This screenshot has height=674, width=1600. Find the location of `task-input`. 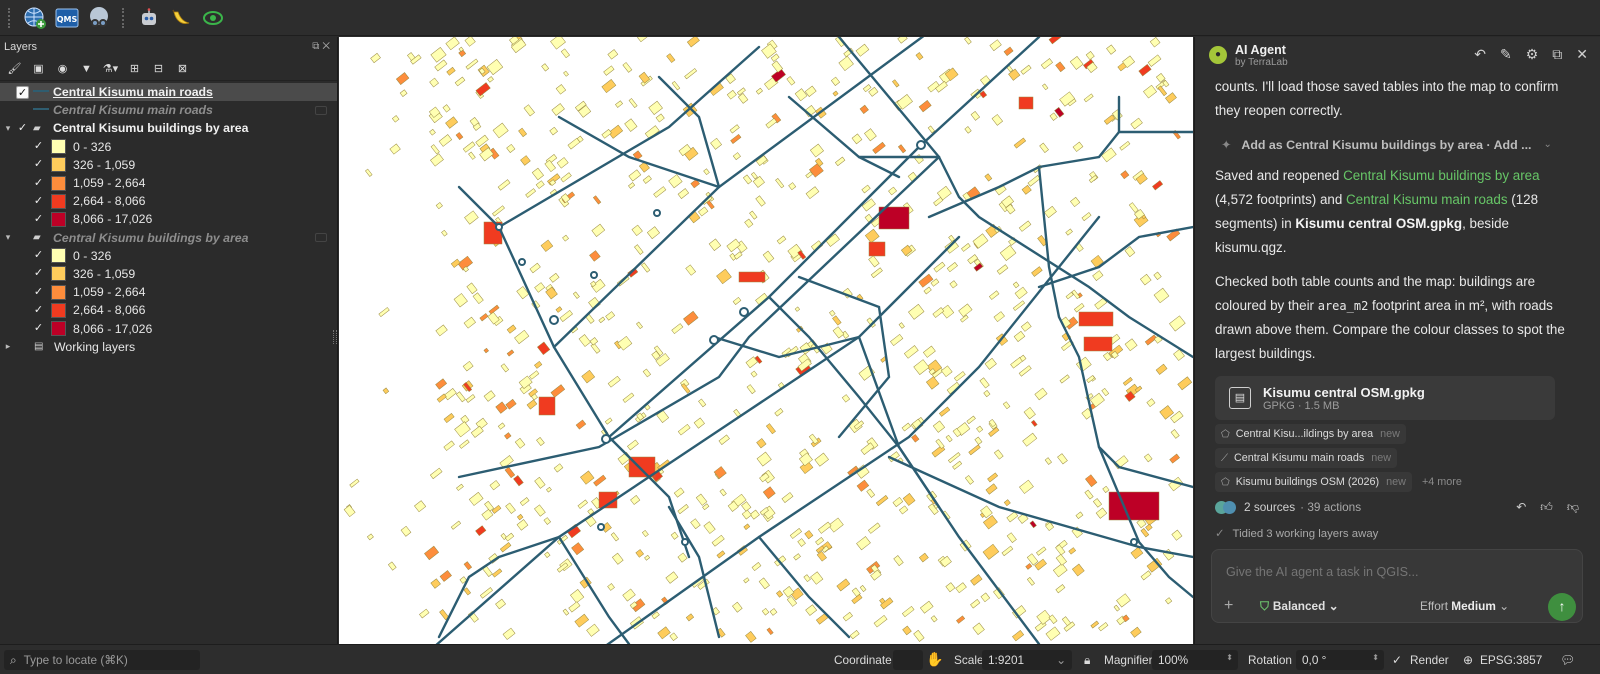

task-input is located at coordinates (1396, 572).